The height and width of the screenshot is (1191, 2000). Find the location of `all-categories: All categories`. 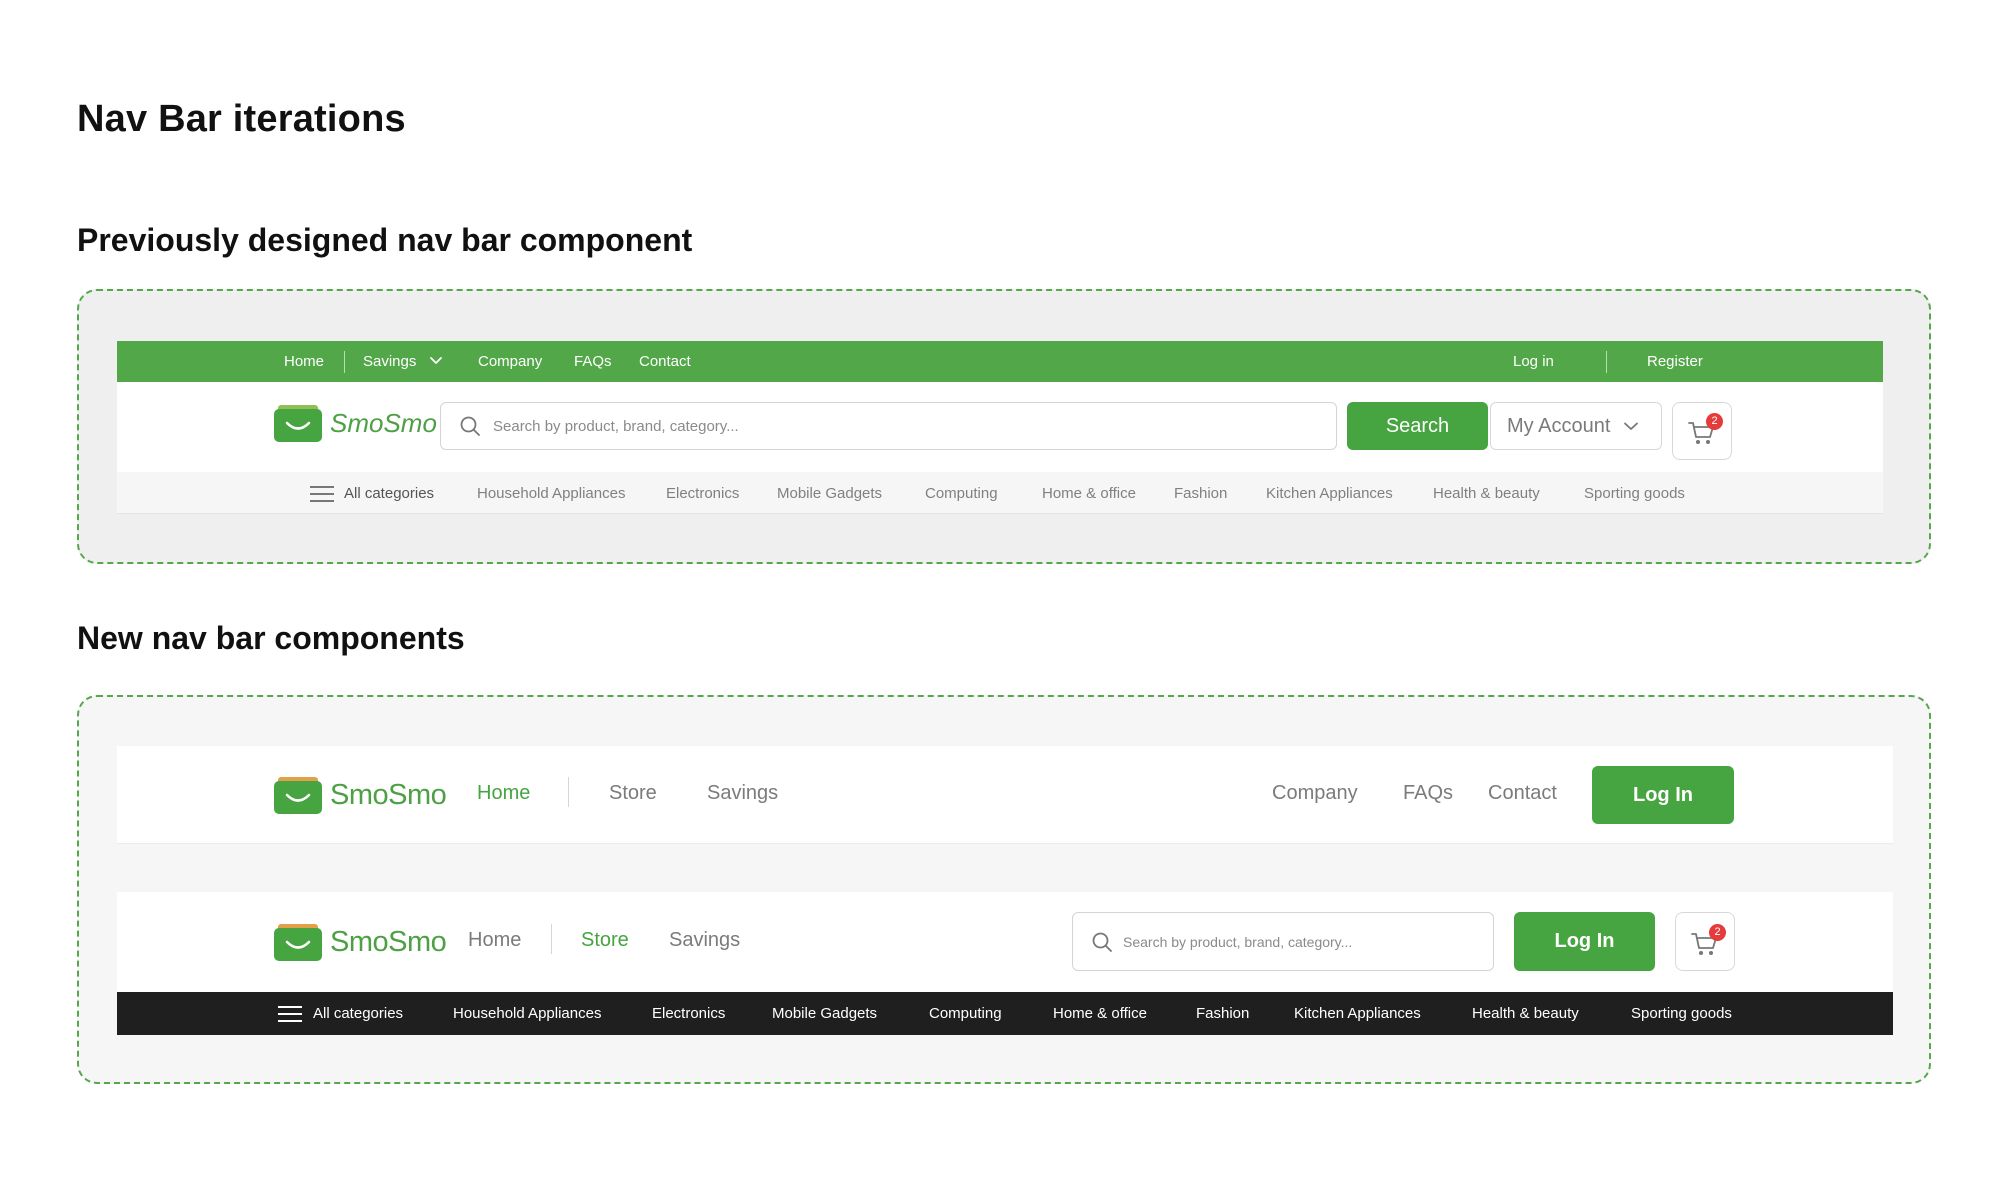

all-categories: All categories is located at coordinates (358, 1013).